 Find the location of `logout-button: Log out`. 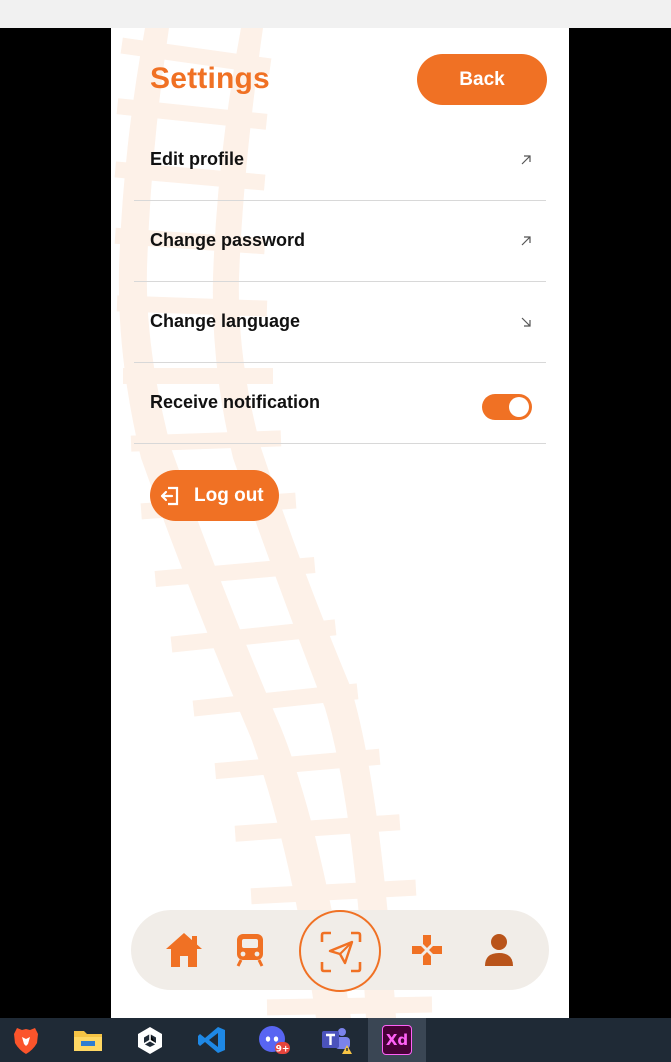

logout-button: Log out is located at coordinates (214, 495).